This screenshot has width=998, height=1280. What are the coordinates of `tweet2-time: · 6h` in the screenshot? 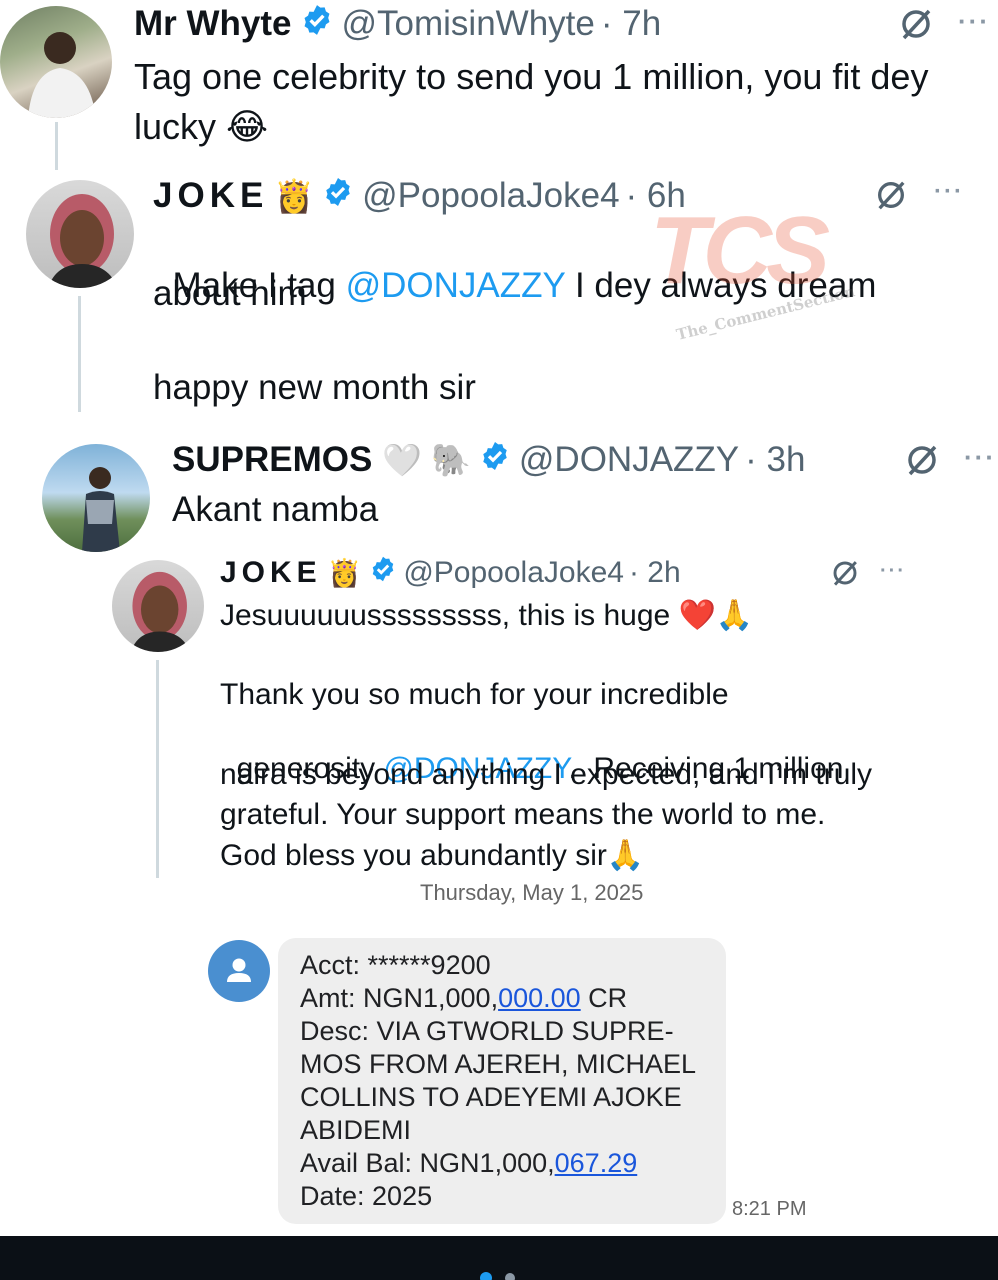 It's located at (655, 195).